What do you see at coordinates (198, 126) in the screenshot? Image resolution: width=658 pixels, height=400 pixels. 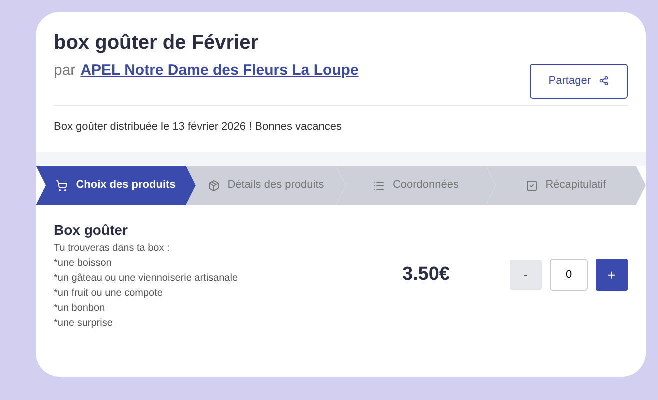 I see `description-text: Box goûter distribuée le 13 février 2026 ! Bonnes vacances` at bounding box center [198, 126].